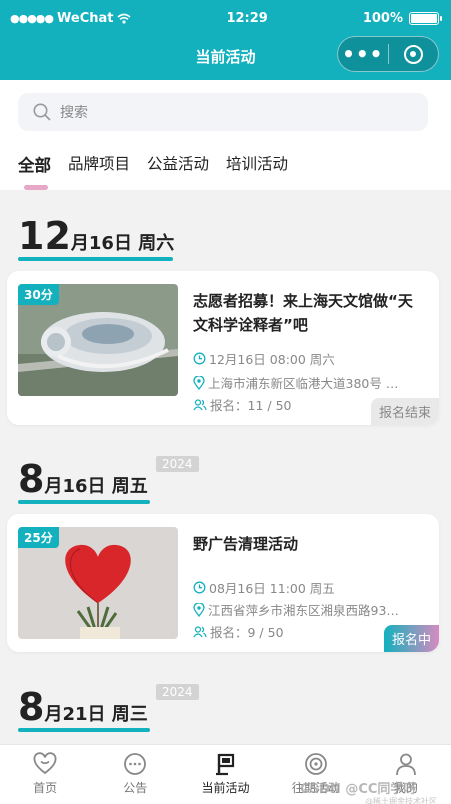 Image resolution: width=451 pixels, height=804 pixels. What do you see at coordinates (74, 113) in the screenshot?
I see `search-placeholder: 搜索` at bounding box center [74, 113].